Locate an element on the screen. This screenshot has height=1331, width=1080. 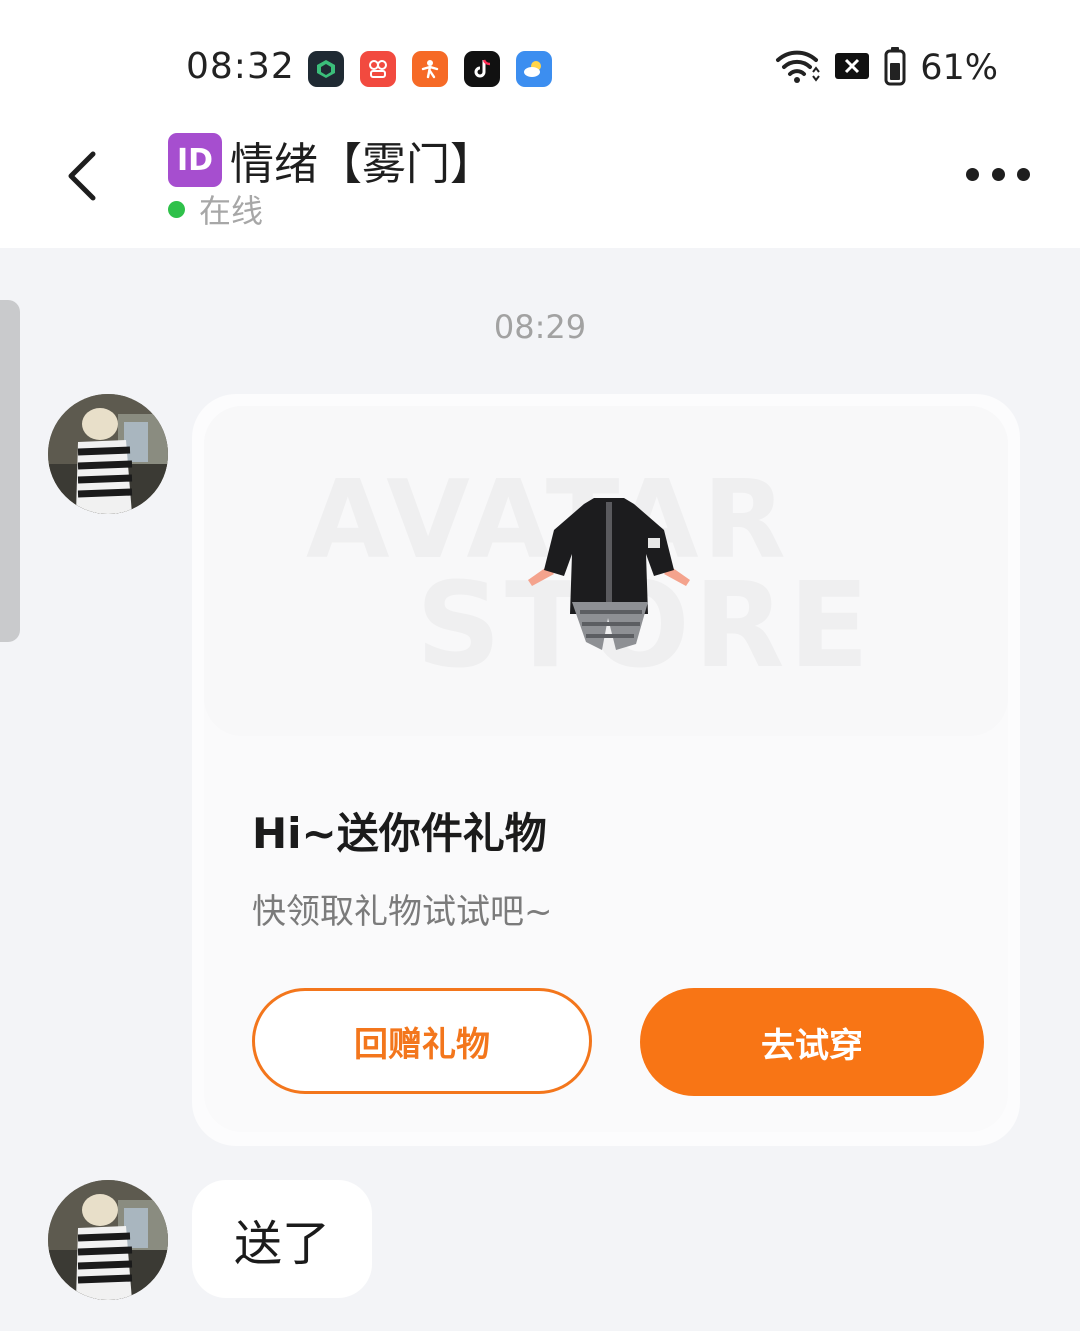
contact-title: ID 情绪【雾门】 is located at coordinates (331, 160).